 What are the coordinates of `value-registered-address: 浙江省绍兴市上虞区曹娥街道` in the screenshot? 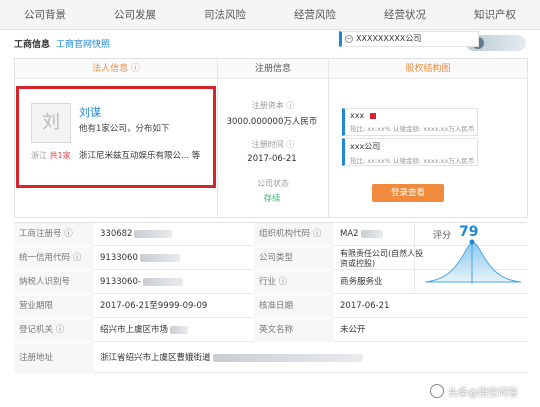 It's located at (311, 358).